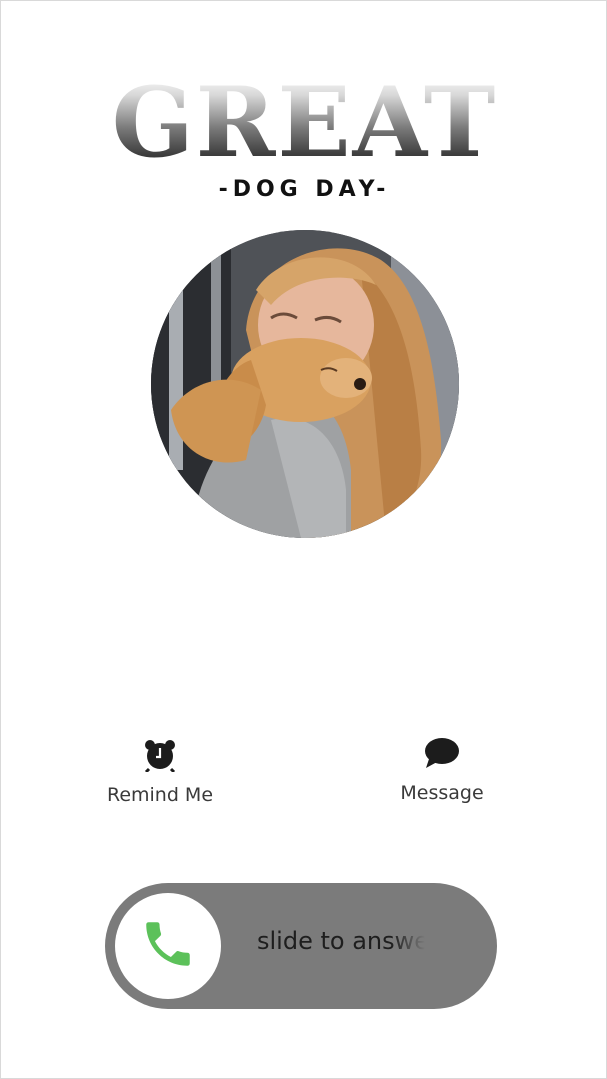  I want to click on answer-slider: slide to answer, so click(301, 946).